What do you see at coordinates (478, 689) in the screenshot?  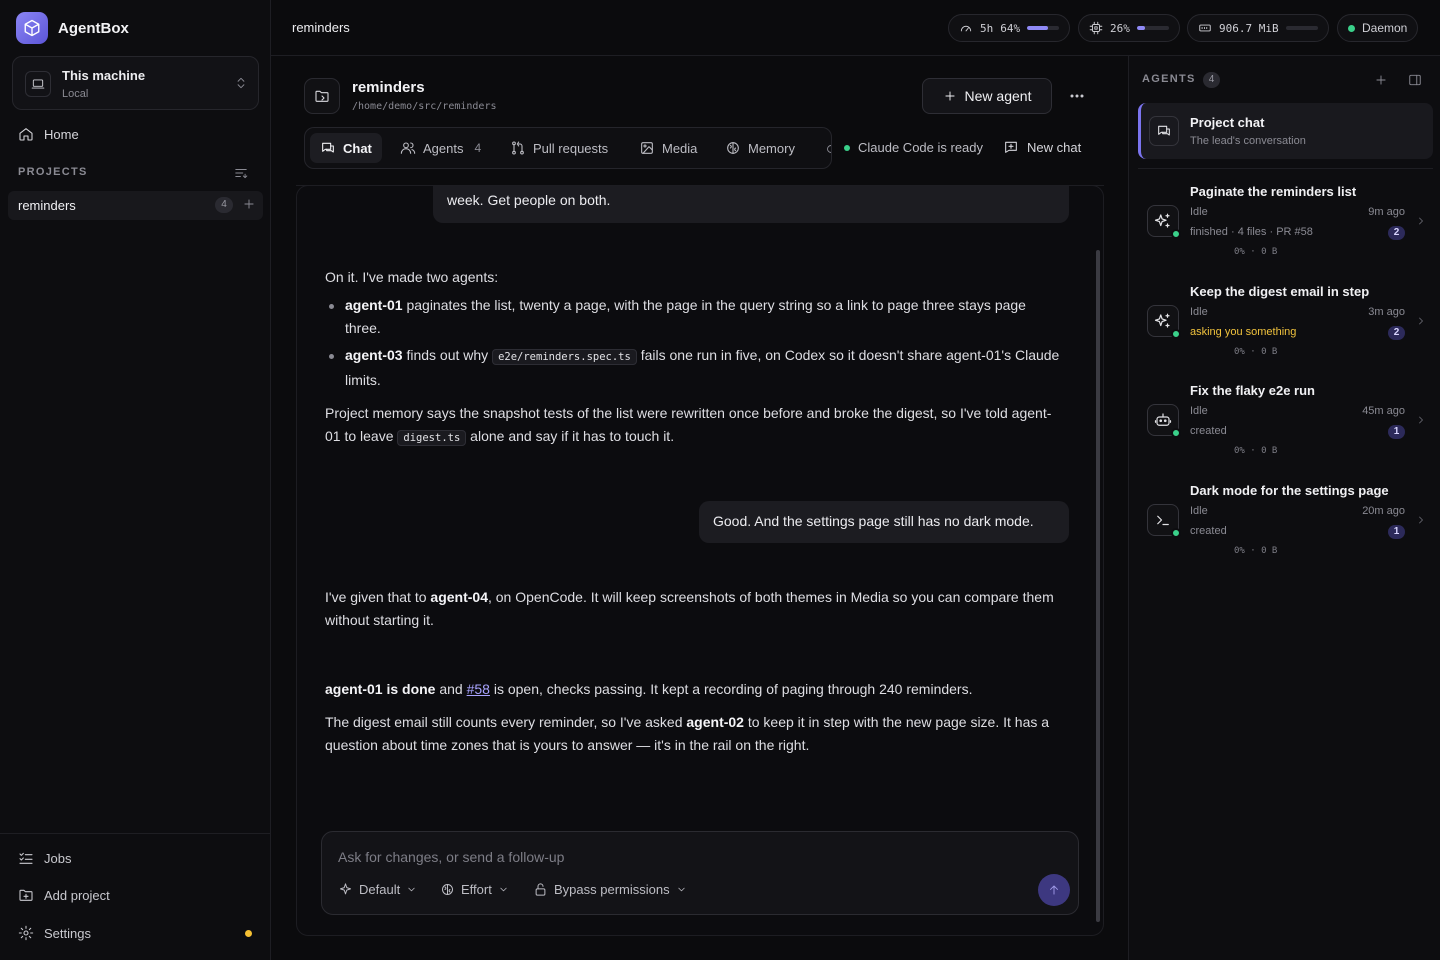 I see `pr-link: #58` at bounding box center [478, 689].